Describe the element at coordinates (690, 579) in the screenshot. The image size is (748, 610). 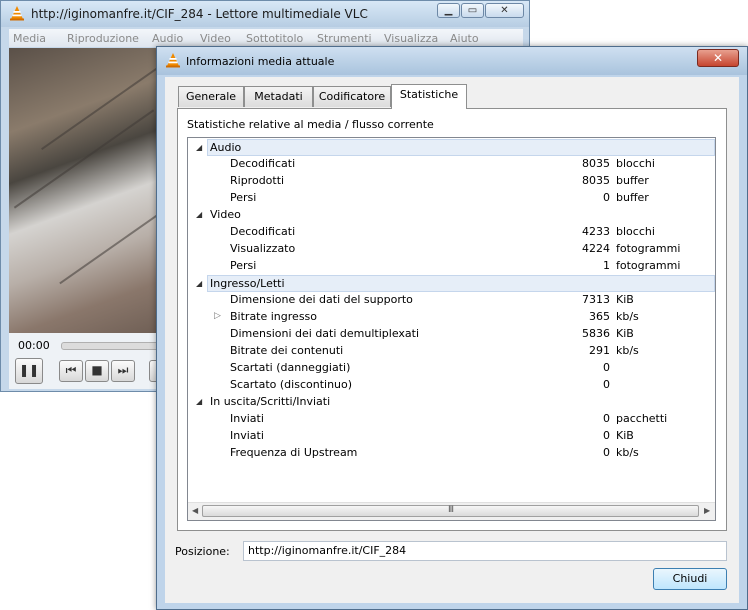
I see `close-button: Chiudi` at that location.